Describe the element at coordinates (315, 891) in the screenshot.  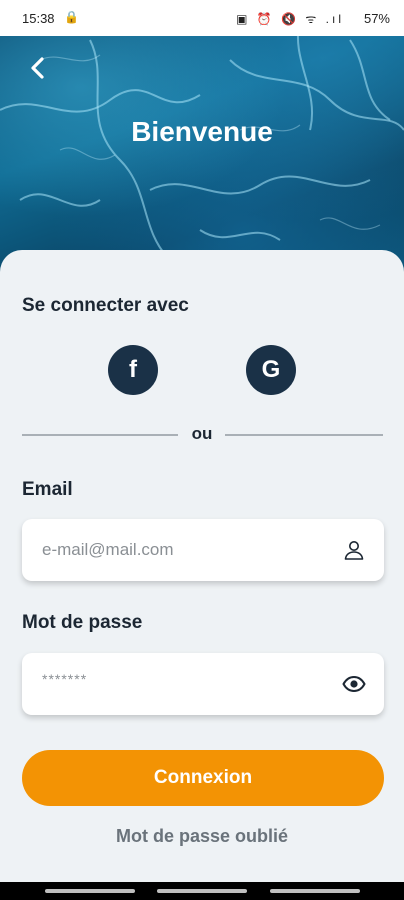
I see `nav-back-button` at that location.